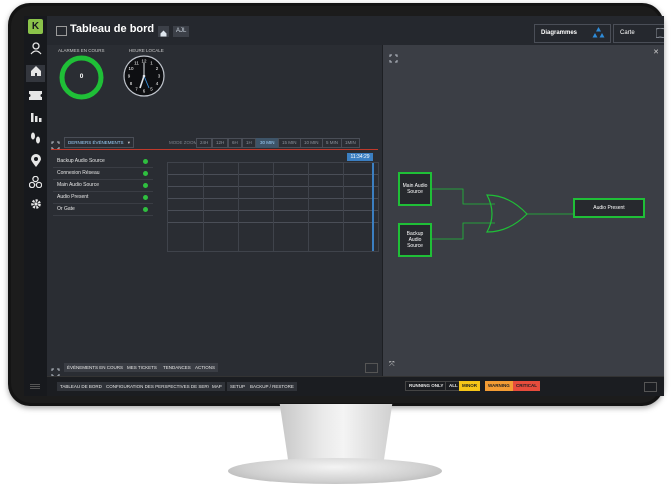 The height and width of the screenshot is (490, 671). I want to click on ticket-icon, so click(35, 96).